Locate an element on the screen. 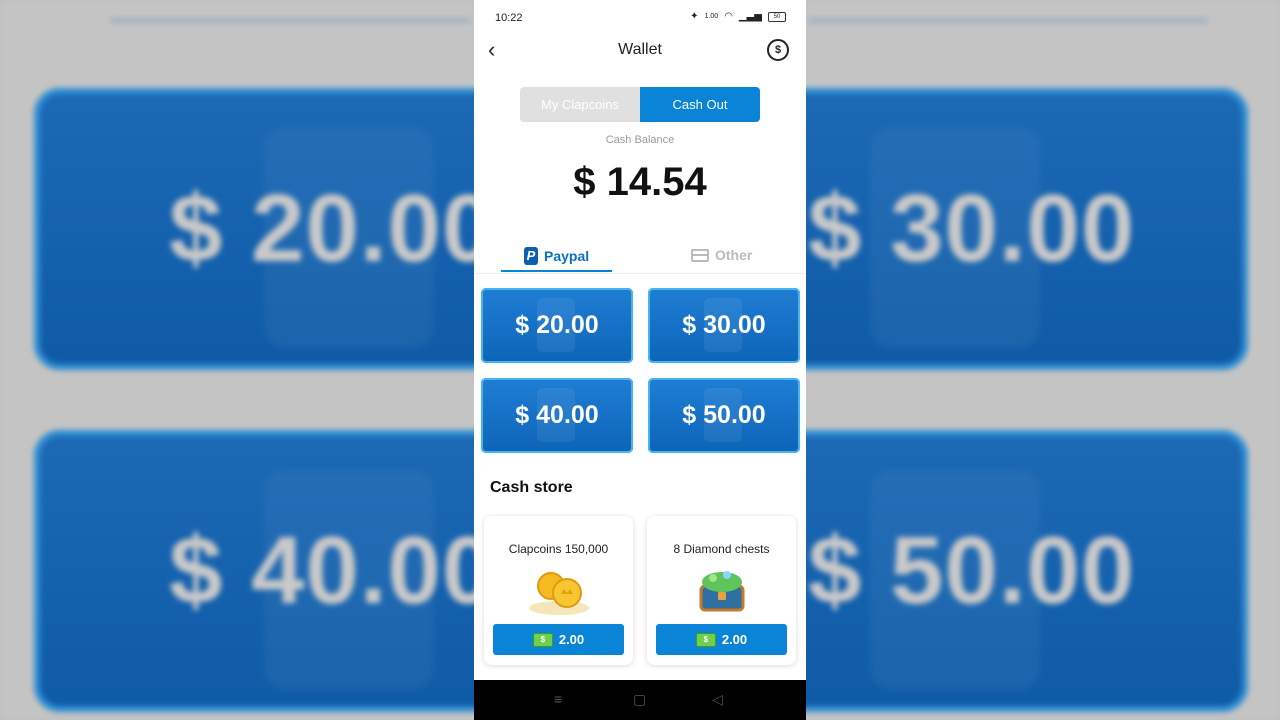 The width and height of the screenshot is (1280, 720). card-icon is located at coordinates (700, 255).